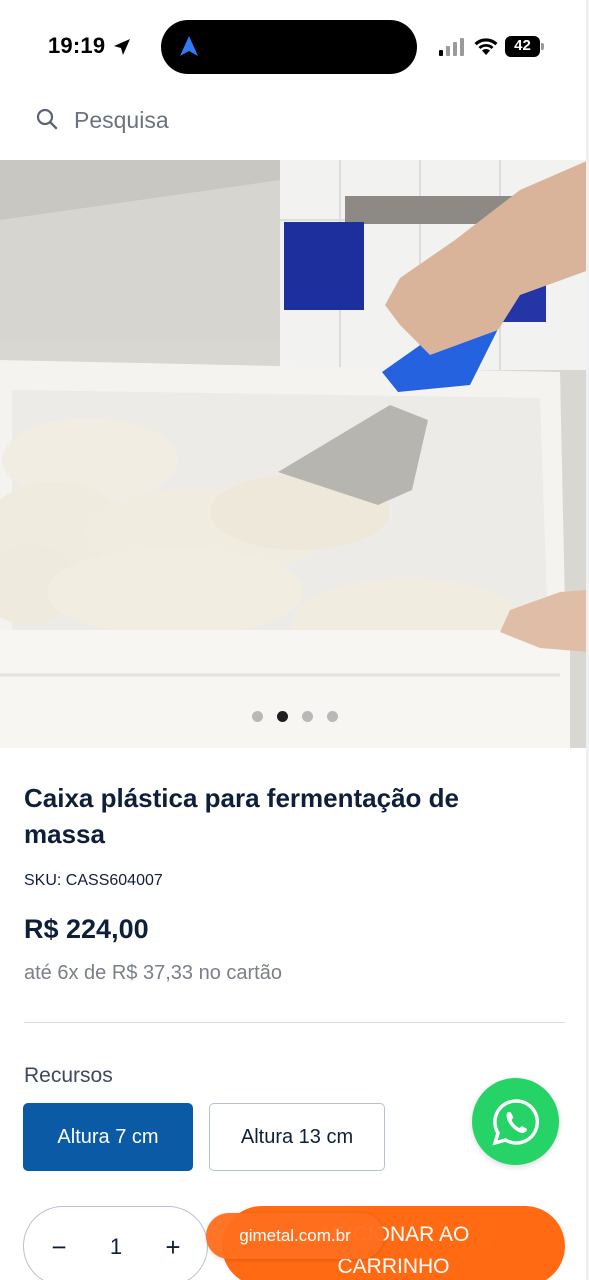 This screenshot has width=589, height=1280. I want to click on whatsapp-button, so click(515, 1121).